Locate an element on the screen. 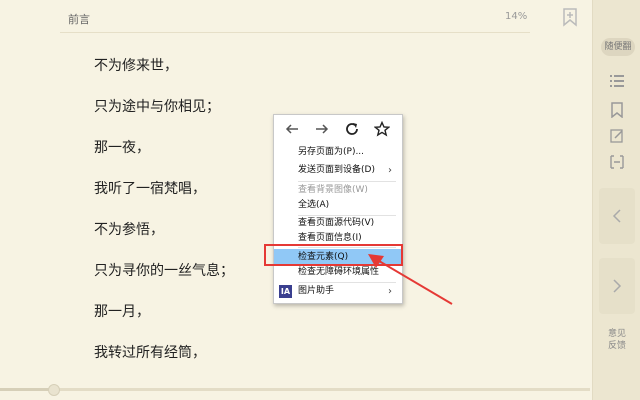 This screenshot has height=400, width=640. font-size-icon is located at coordinates (617, 162).